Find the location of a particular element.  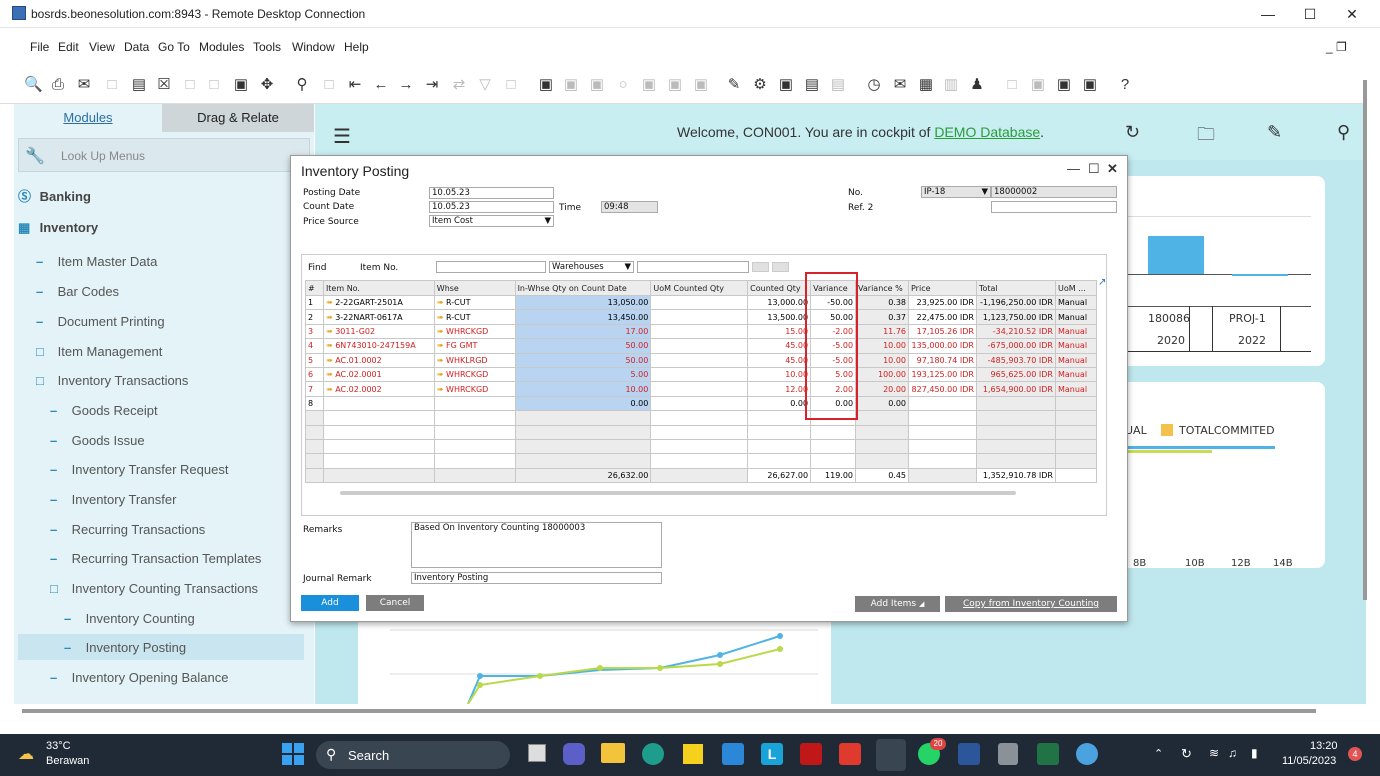

speaker-icon: ♫ is located at coordinates (1232, 753).